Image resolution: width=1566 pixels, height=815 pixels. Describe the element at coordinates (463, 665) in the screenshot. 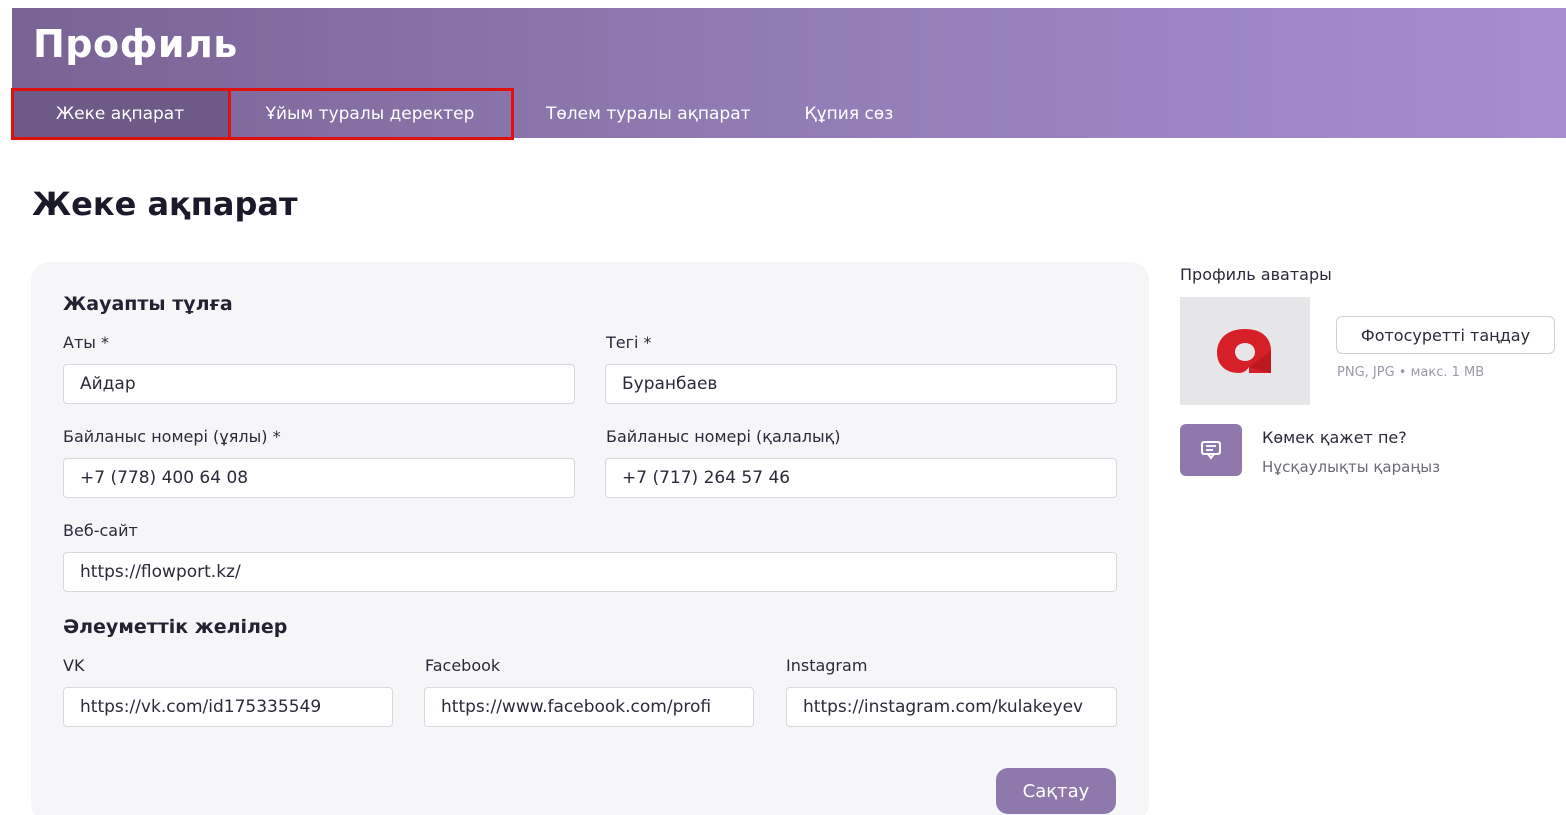

I see `facebook-label: Facebook` at that location.